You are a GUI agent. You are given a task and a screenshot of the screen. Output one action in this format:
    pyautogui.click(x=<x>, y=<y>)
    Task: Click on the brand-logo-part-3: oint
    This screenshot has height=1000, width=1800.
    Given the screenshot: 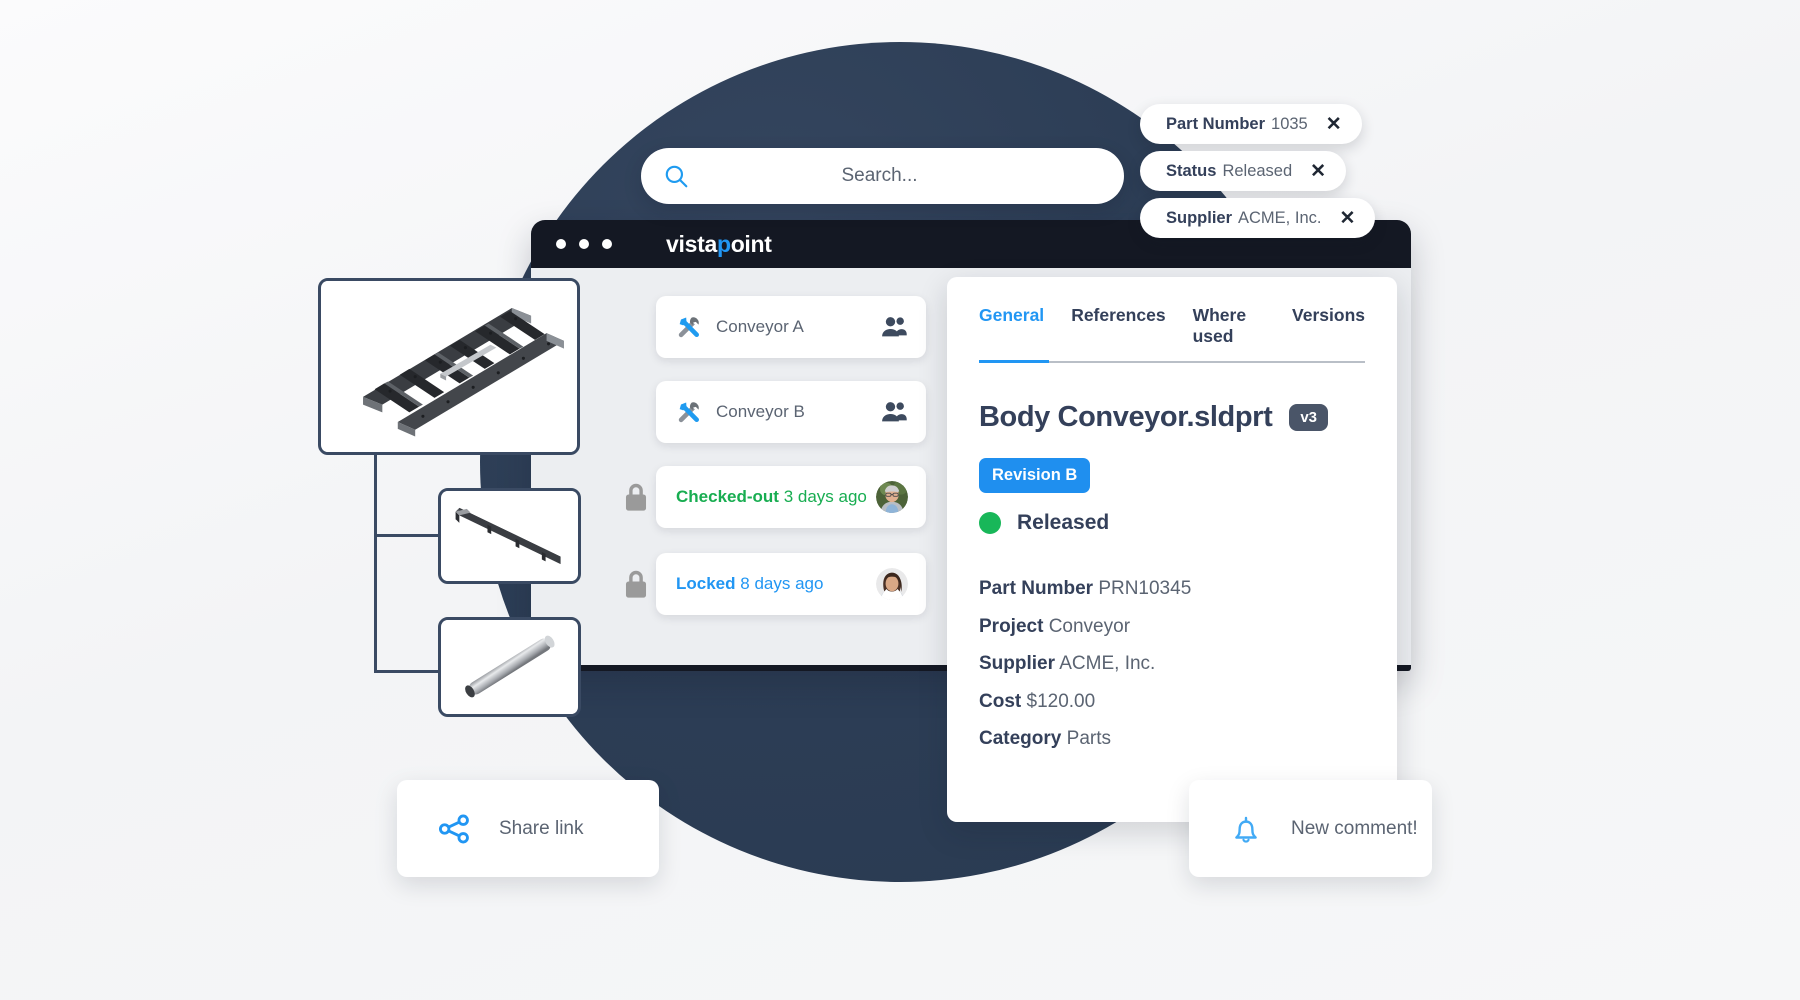 What is the action you would take?
    pyautogui.click(x=751, y=243)
    